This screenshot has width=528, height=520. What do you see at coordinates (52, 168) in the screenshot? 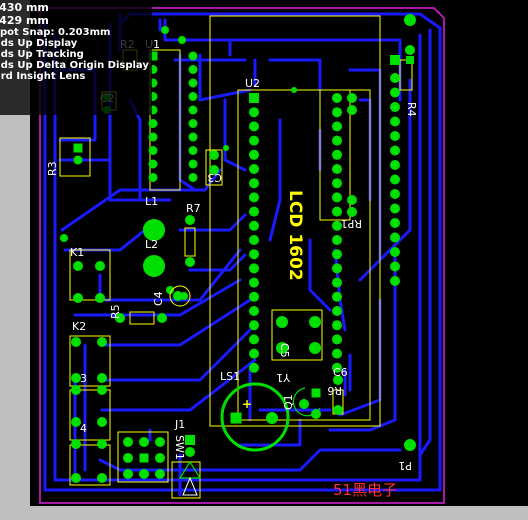
I see `label-r3: R3` at bounding box center [52, 168].